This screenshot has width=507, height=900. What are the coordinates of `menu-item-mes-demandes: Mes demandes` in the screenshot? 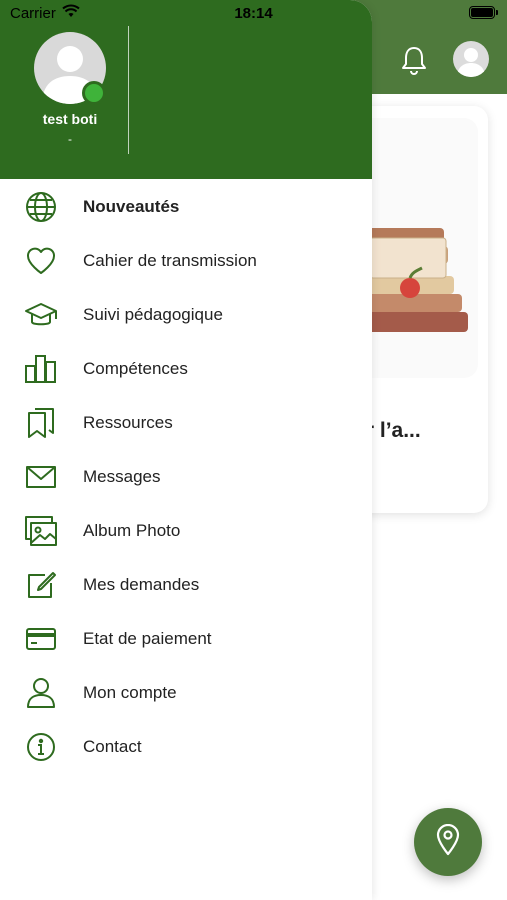 It's located at (186, 585).